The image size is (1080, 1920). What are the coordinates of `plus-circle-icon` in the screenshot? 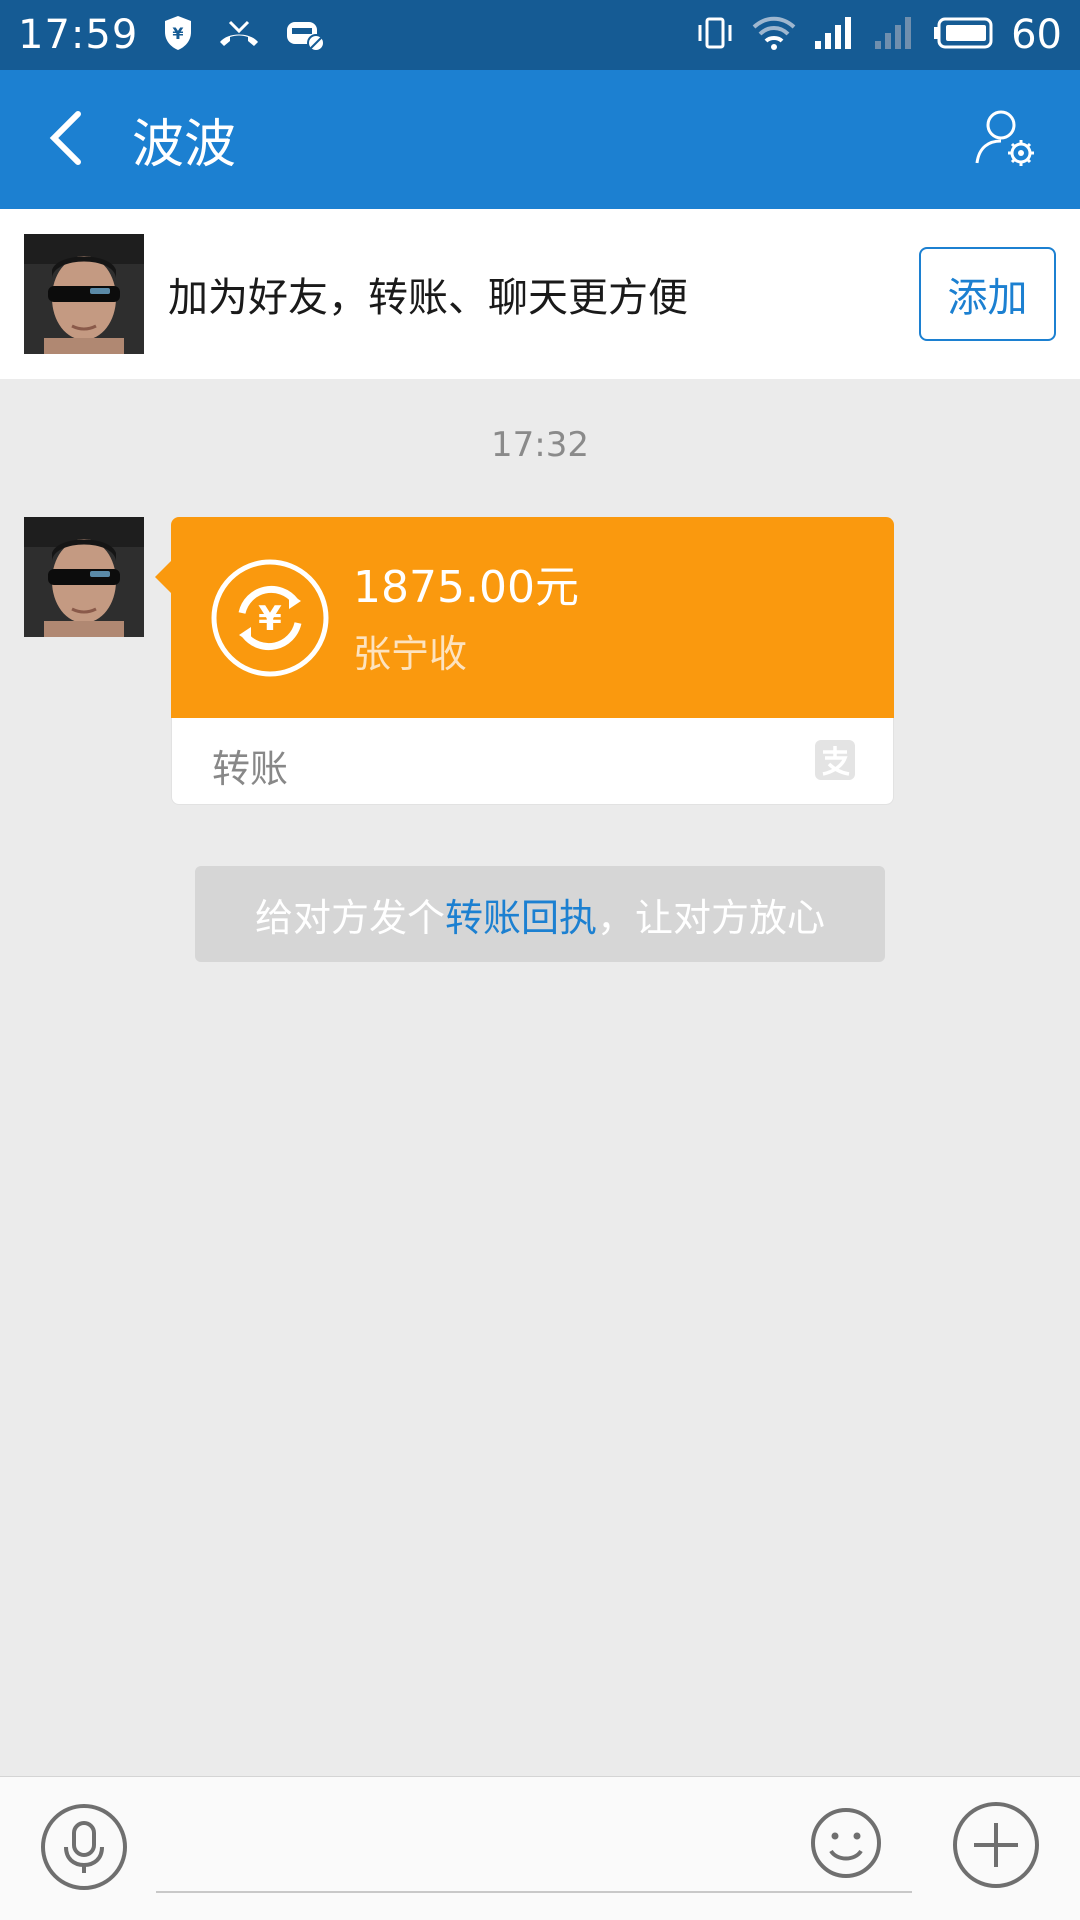 It's located at (996, 1845).